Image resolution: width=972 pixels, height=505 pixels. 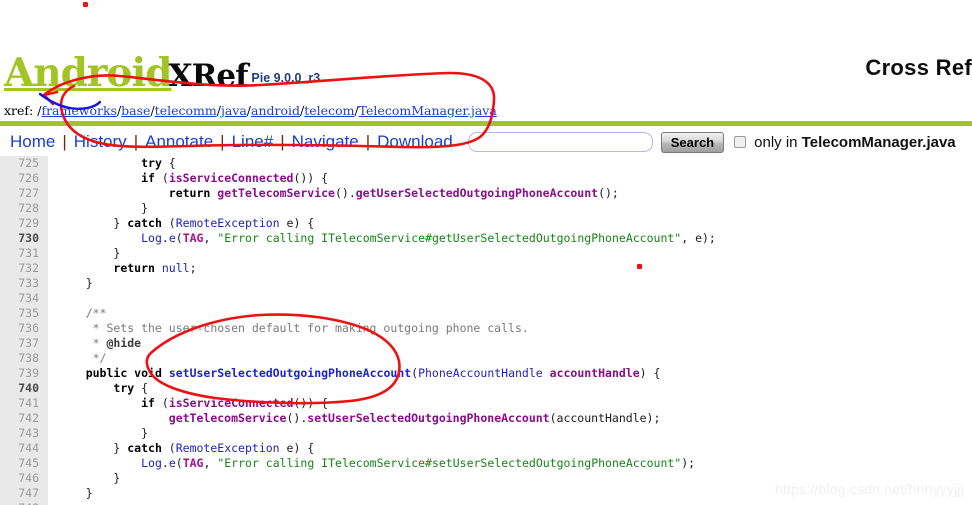 What do you see at coordinates (428, 110) in the screenshot?
I see `breadcrumb-segment: TelecomManager.java` at bounding box center [428, 110].